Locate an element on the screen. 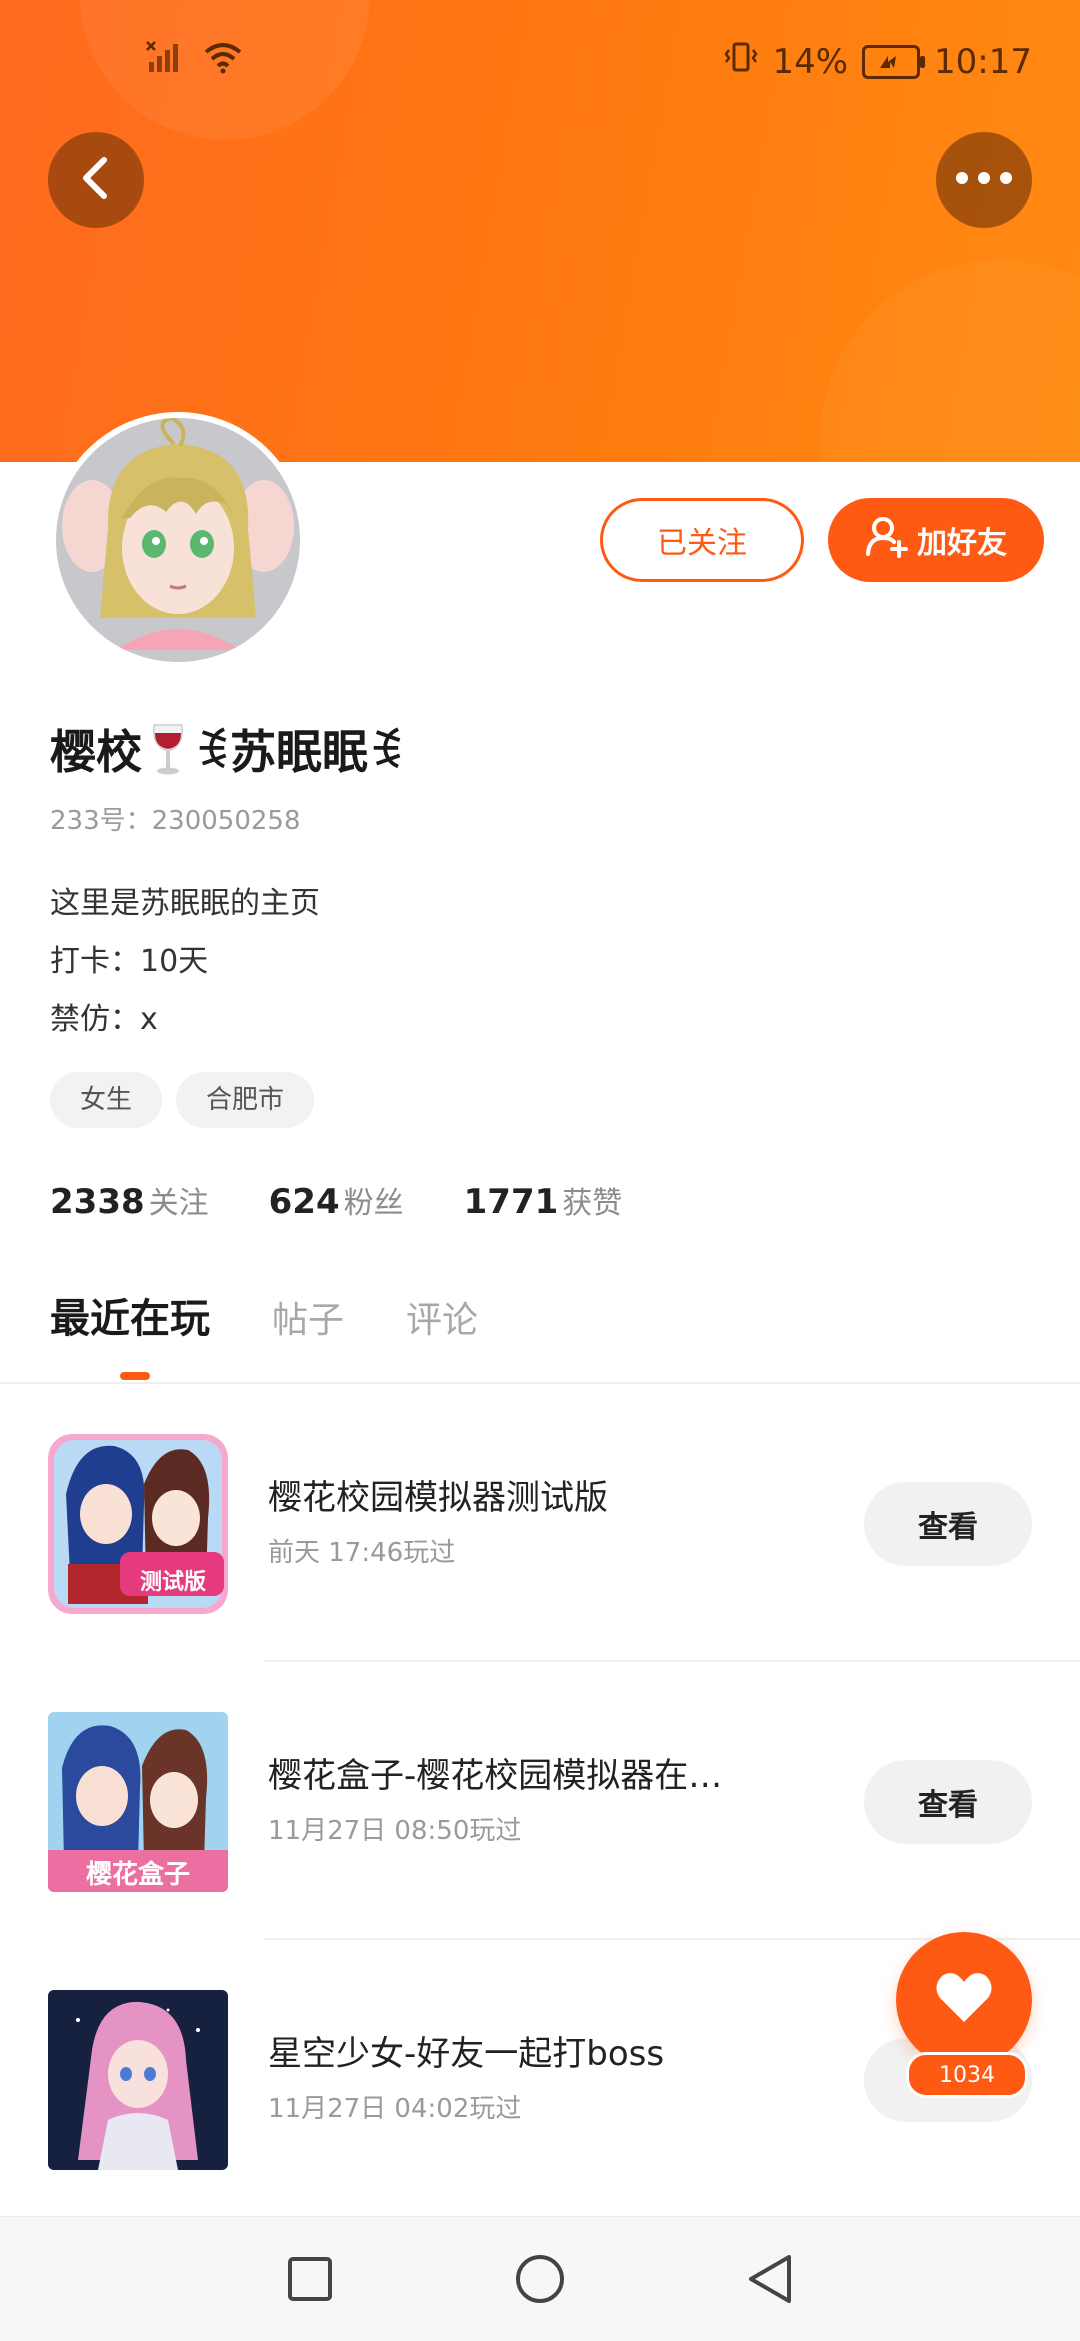 This screenshot has width=1080, height=2341. stat-label: 粉丝 is located at coordinates (373, 1203).